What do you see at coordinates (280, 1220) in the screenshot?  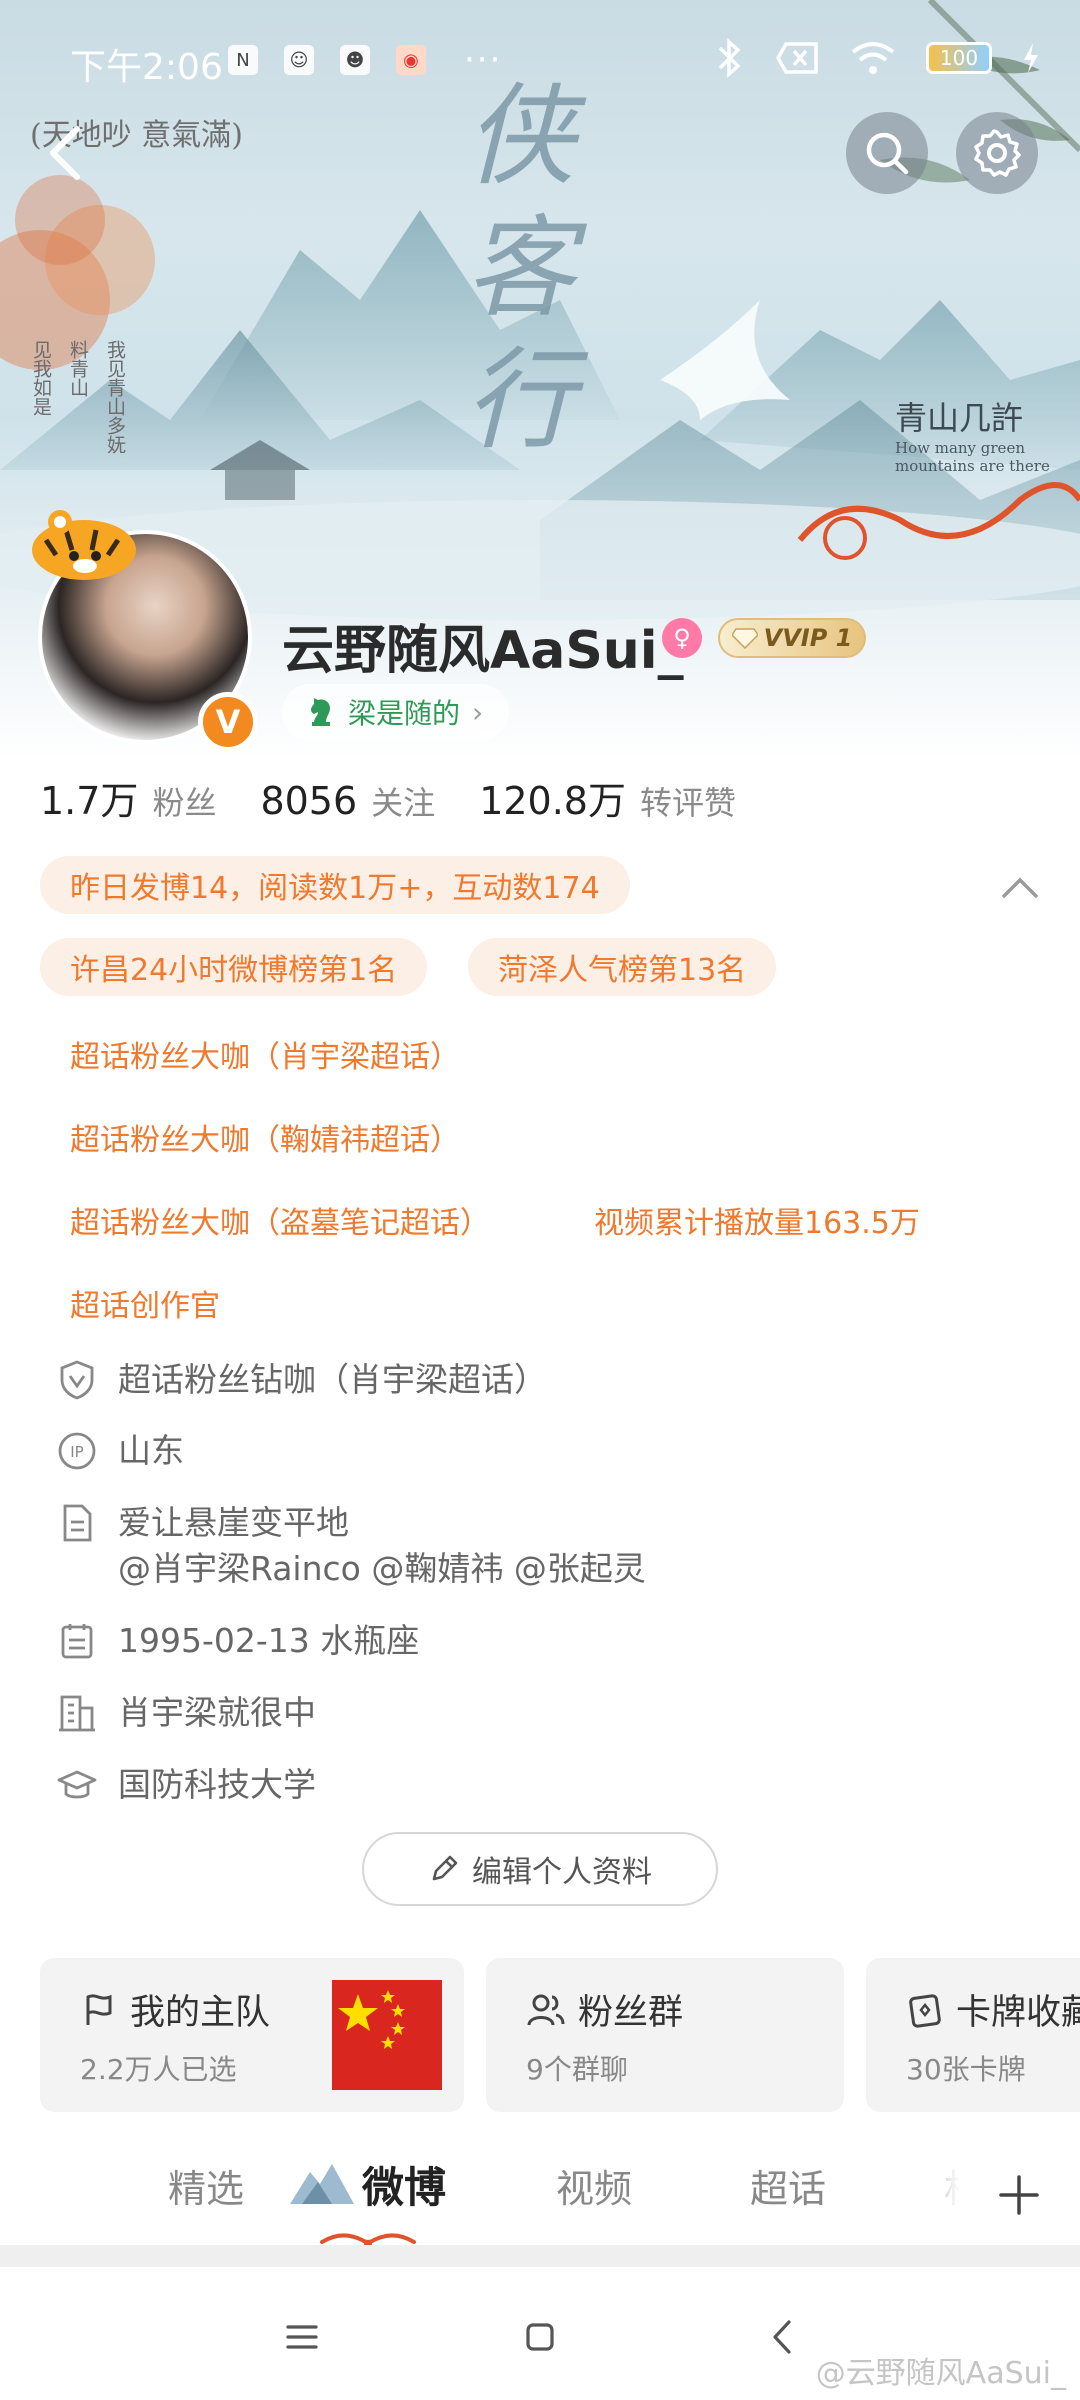 I see `honor-tag: 超话粉丝大咖（盗墓笔记超话）` at bounding box center [280, 1220].